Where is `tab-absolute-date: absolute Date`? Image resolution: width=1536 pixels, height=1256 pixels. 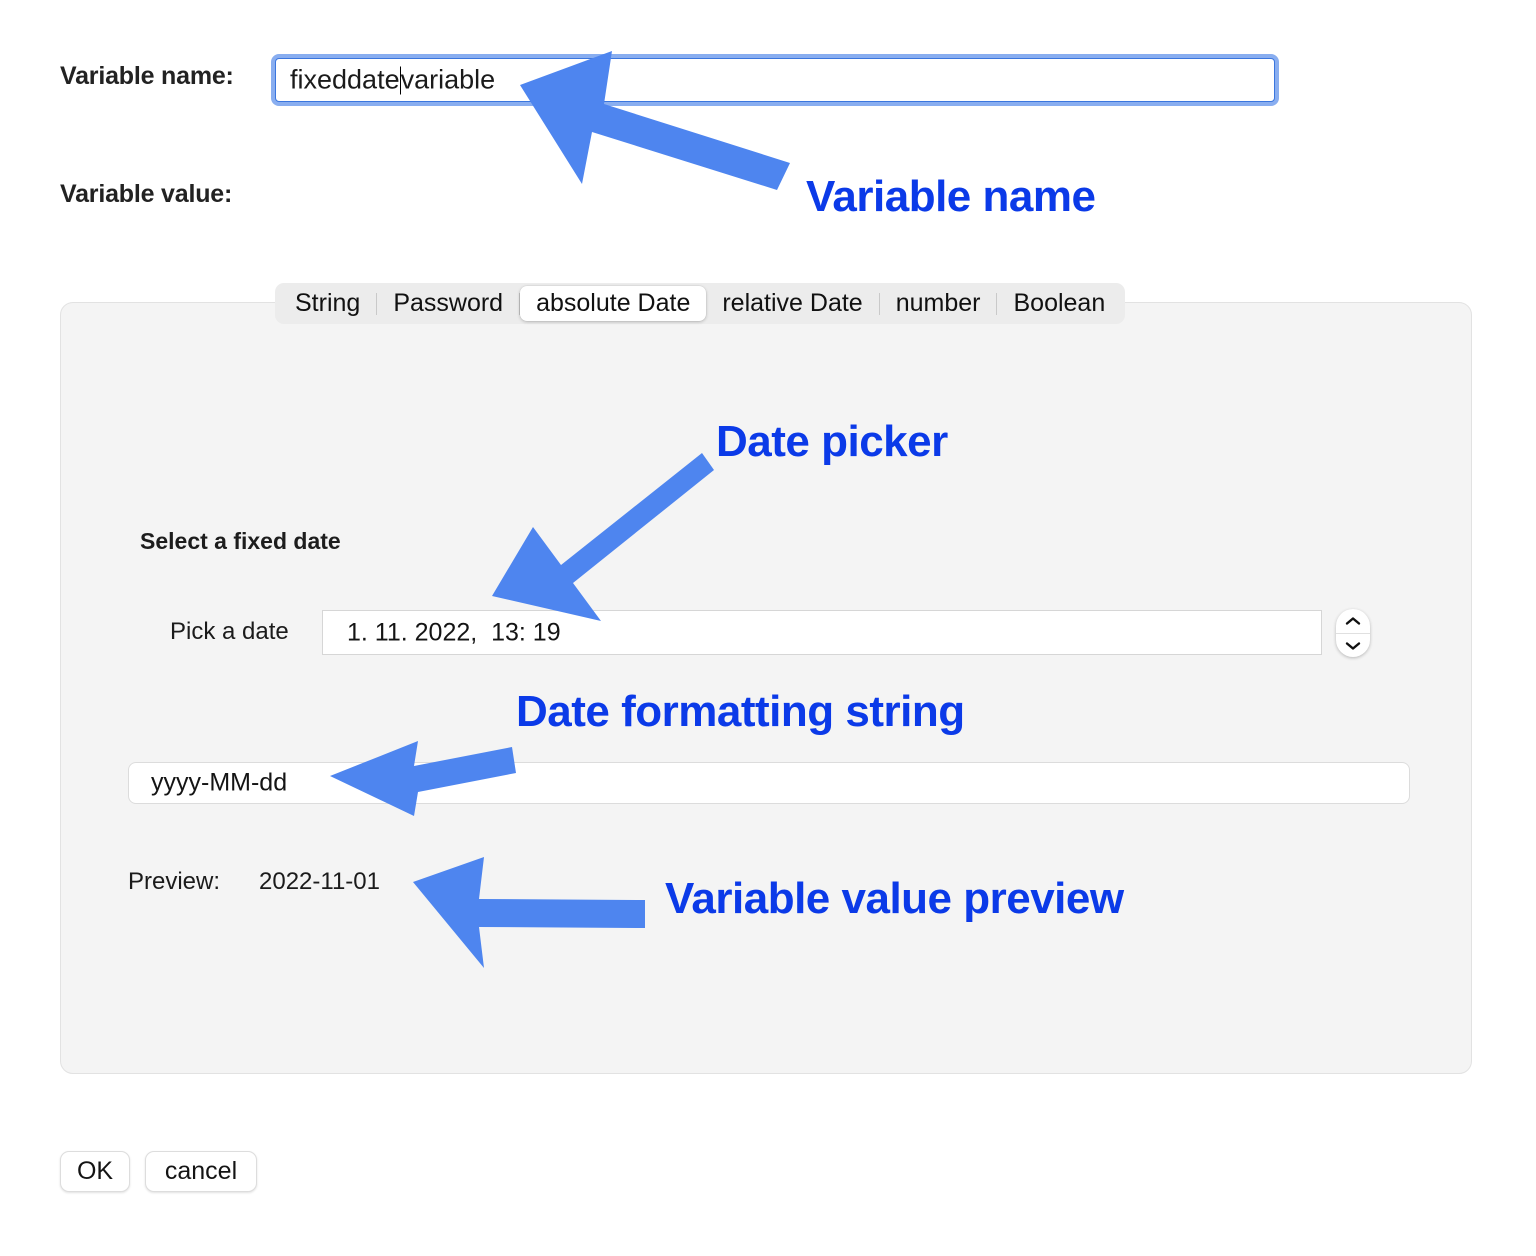 tab-absolute-date: absolute Date is located at coordinates (613, 303).